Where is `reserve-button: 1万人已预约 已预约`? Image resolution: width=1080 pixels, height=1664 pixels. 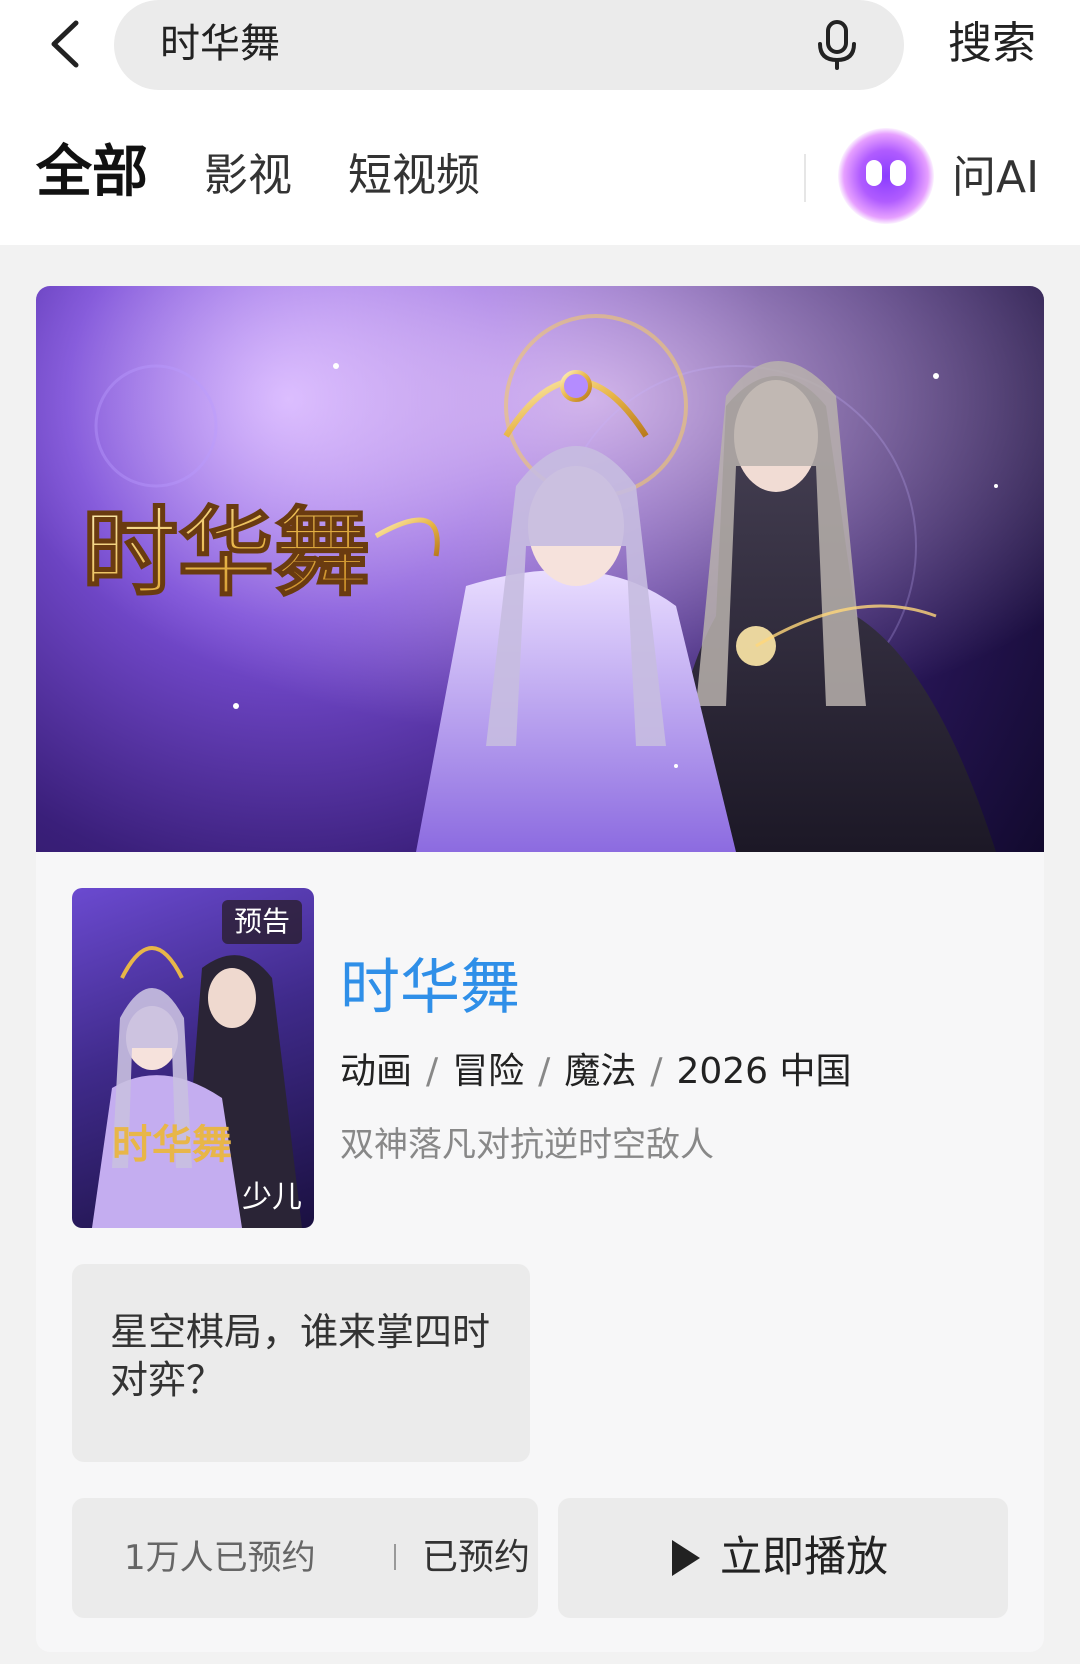
reserve-button: 1万人已预约 已预约 is located at coordinates (305, 1558).